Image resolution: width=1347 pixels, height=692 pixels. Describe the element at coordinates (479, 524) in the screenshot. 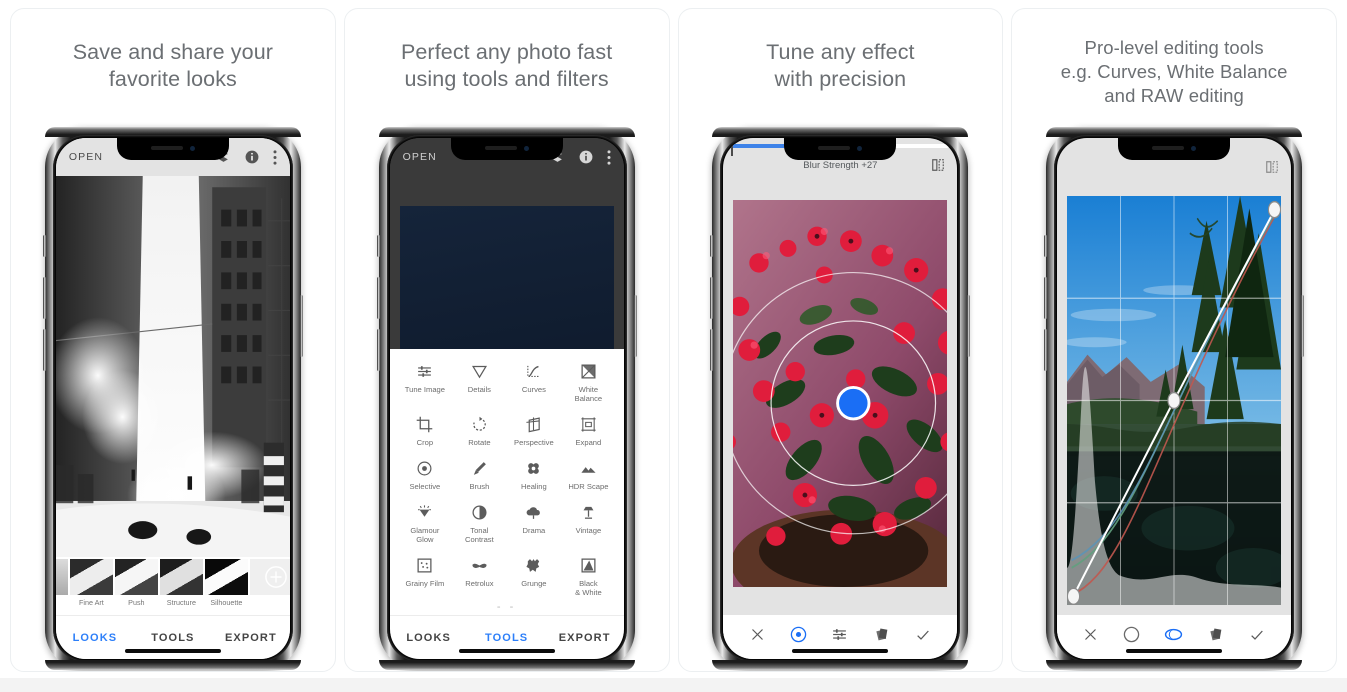

I see `tool-tonal-contrast: Tonal Contrast` at that location.